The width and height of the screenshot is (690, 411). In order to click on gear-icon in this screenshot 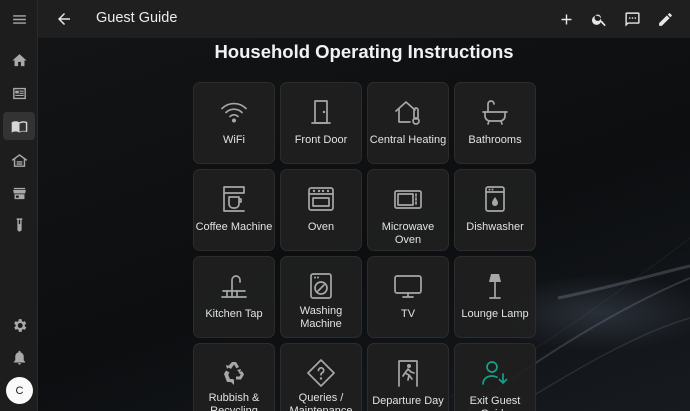, I will do `click(19, 325)`.